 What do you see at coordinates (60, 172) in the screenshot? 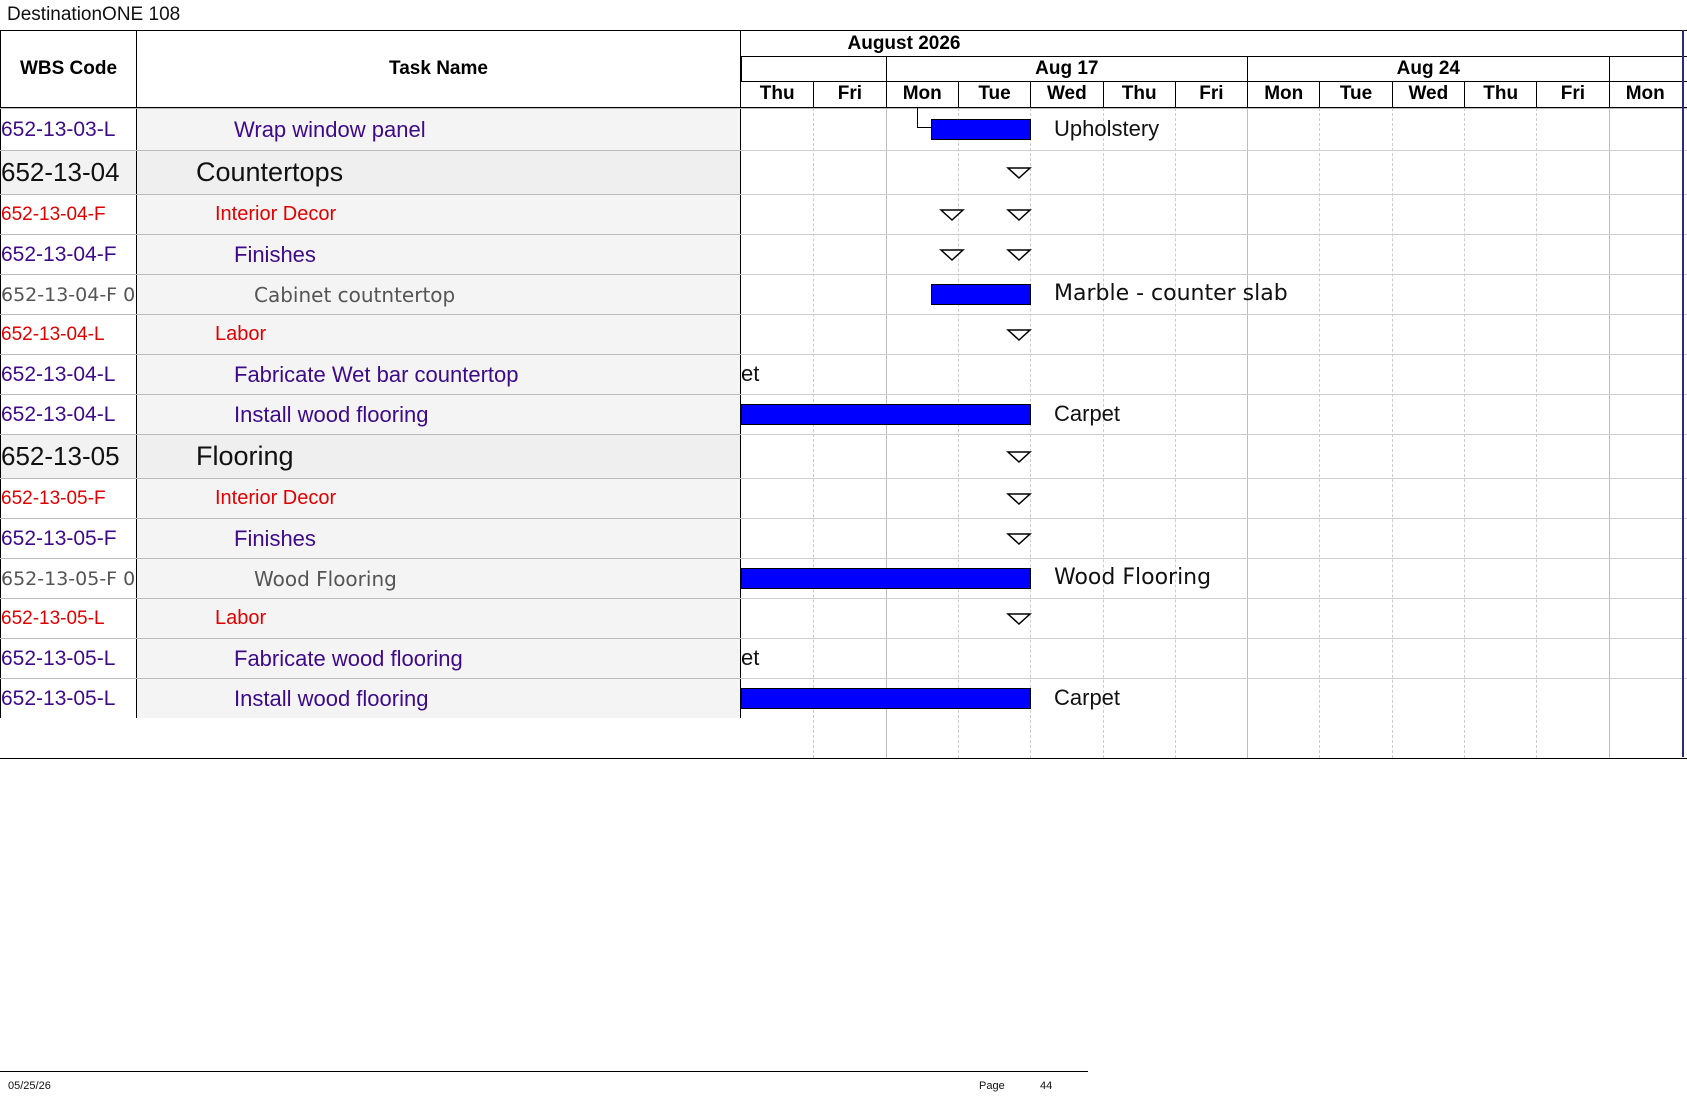
I see `wbs-code: 652-13-04` at bounding box center [60, 172].